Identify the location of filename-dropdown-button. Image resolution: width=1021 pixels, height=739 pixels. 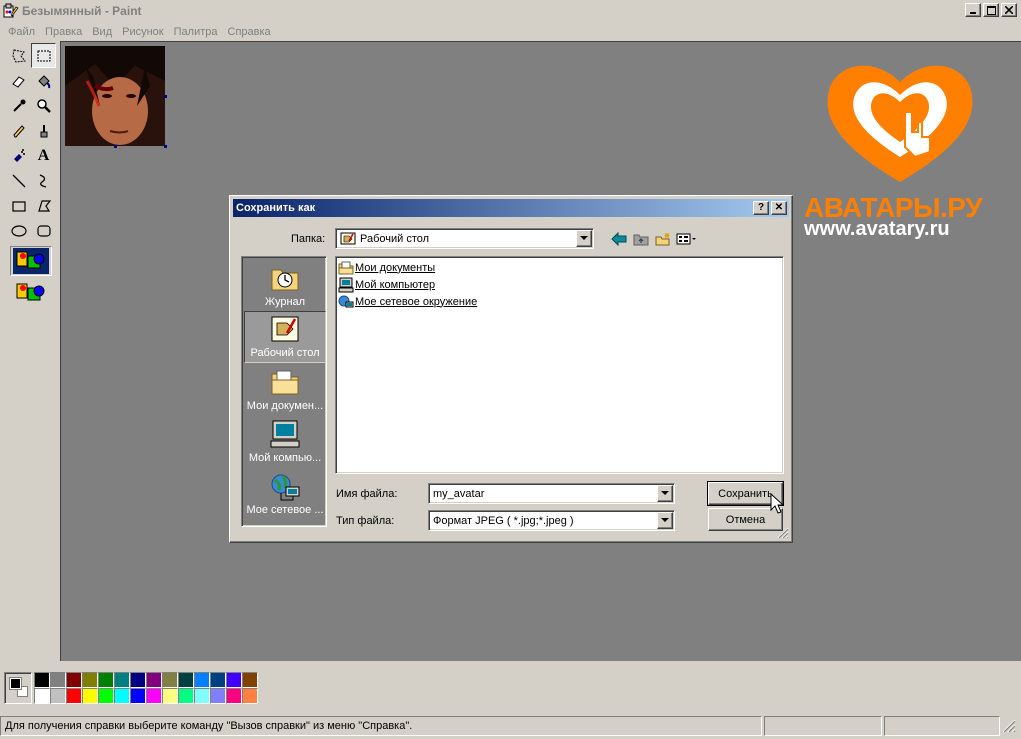
(665, 493).